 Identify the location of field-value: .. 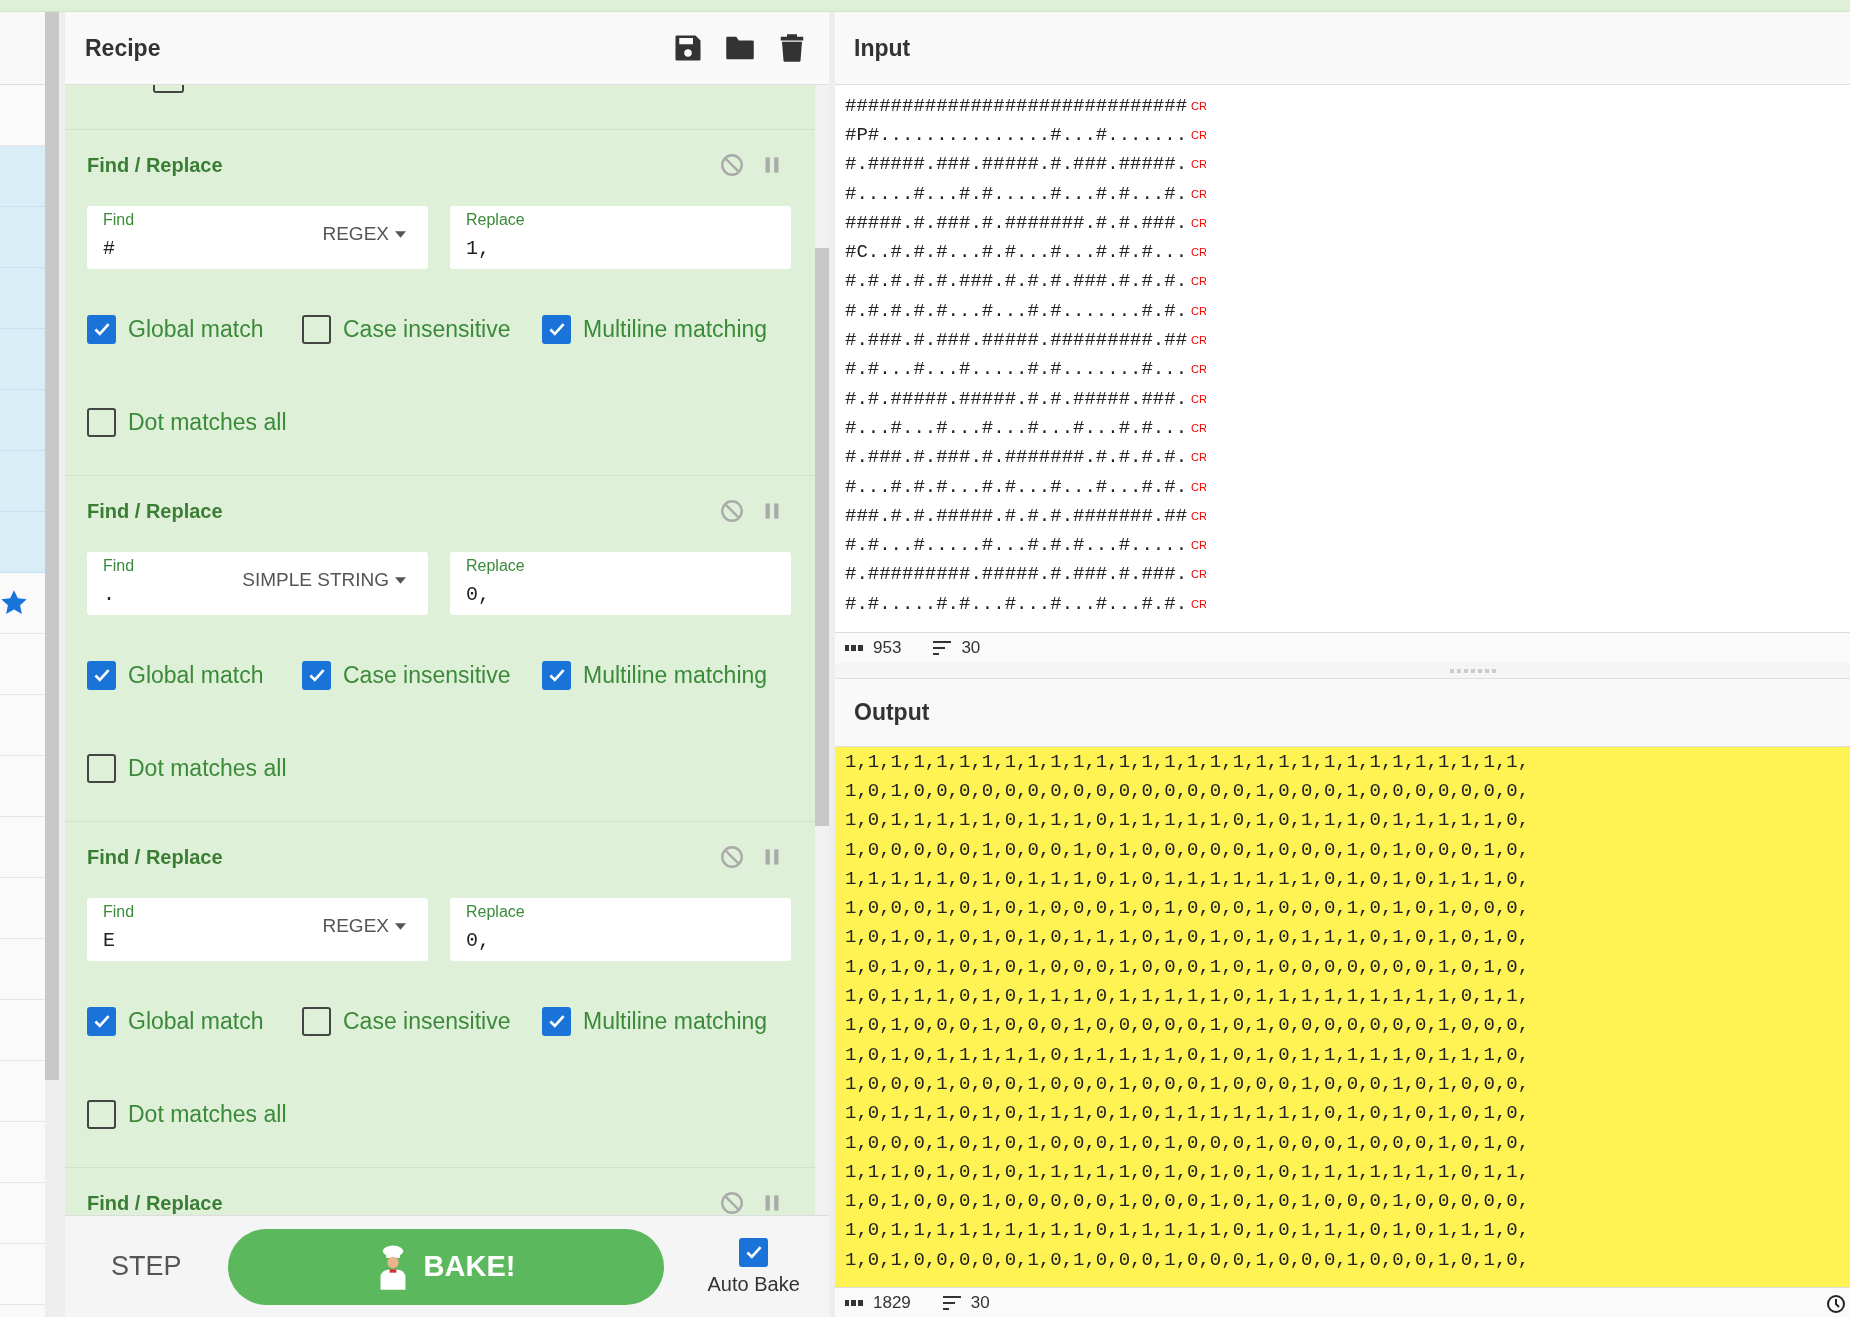
(109, 594).